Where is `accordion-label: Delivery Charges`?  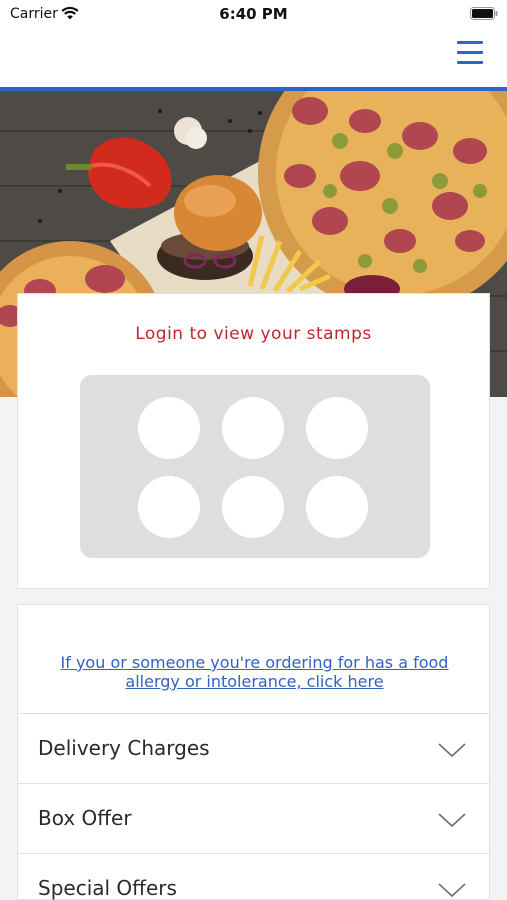 accordion-label: Delivery Charges is located at coordinates (124, 748).